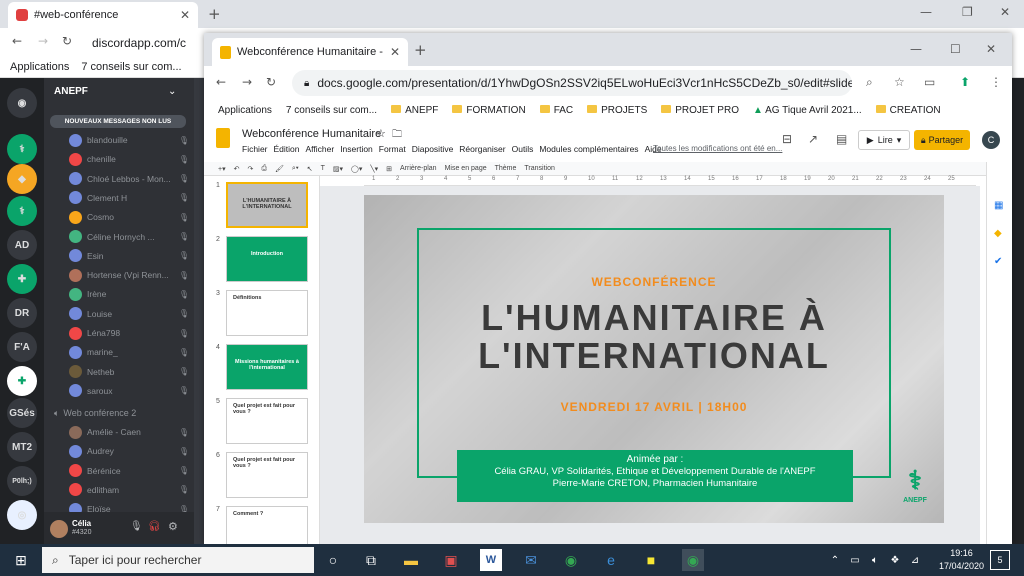  I want to click on bookmark-apps: Applications, so click(39, 67).